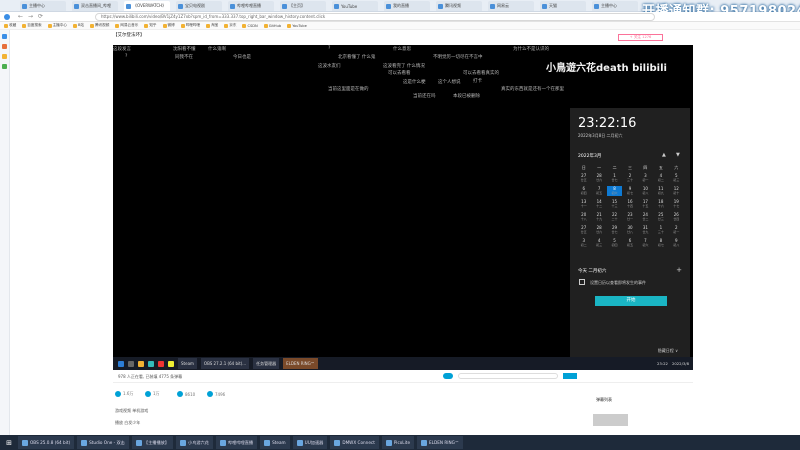 Image resolution: width=800 pixels, height=450 pixels. What do you see at coordinates (141, 363) in the screenshot?
I see `file-explorer-icon` at bounding box center [141, 363].